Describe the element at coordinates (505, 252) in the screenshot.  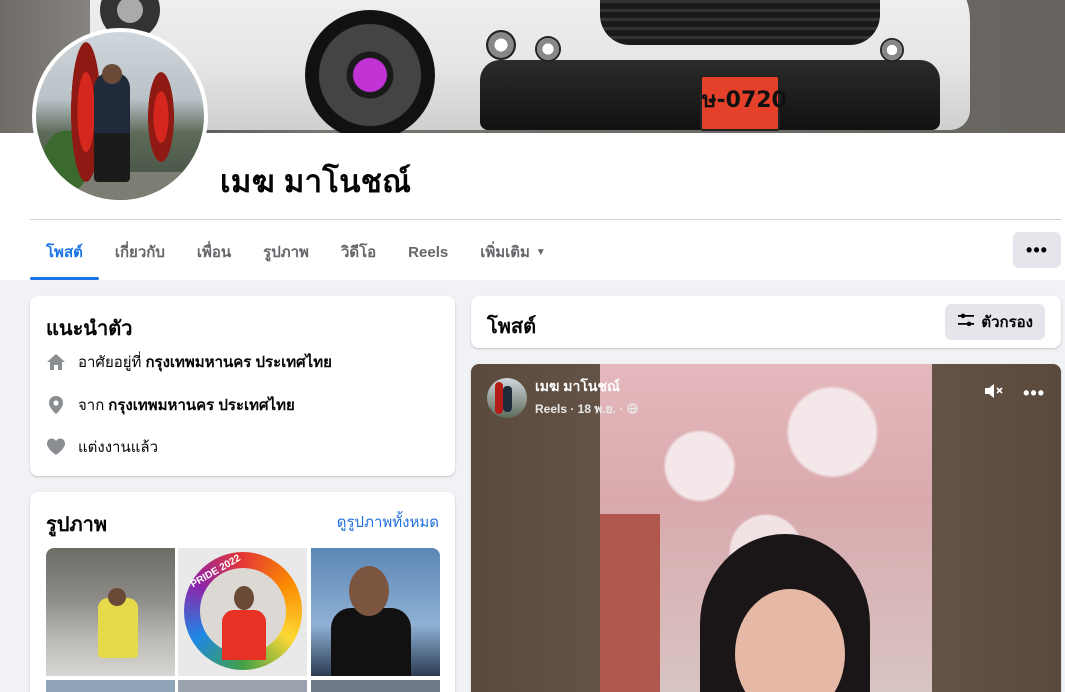
I see `tab-label: เพิ่มเติม` at that location.